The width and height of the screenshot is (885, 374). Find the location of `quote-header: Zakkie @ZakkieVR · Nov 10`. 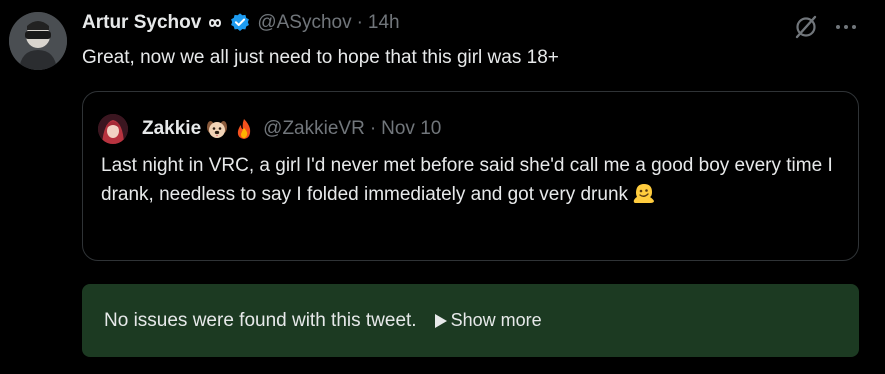

quote-header: Zakkie @ZakkieVR · Nov 10 is located at coordinates (291, 129).